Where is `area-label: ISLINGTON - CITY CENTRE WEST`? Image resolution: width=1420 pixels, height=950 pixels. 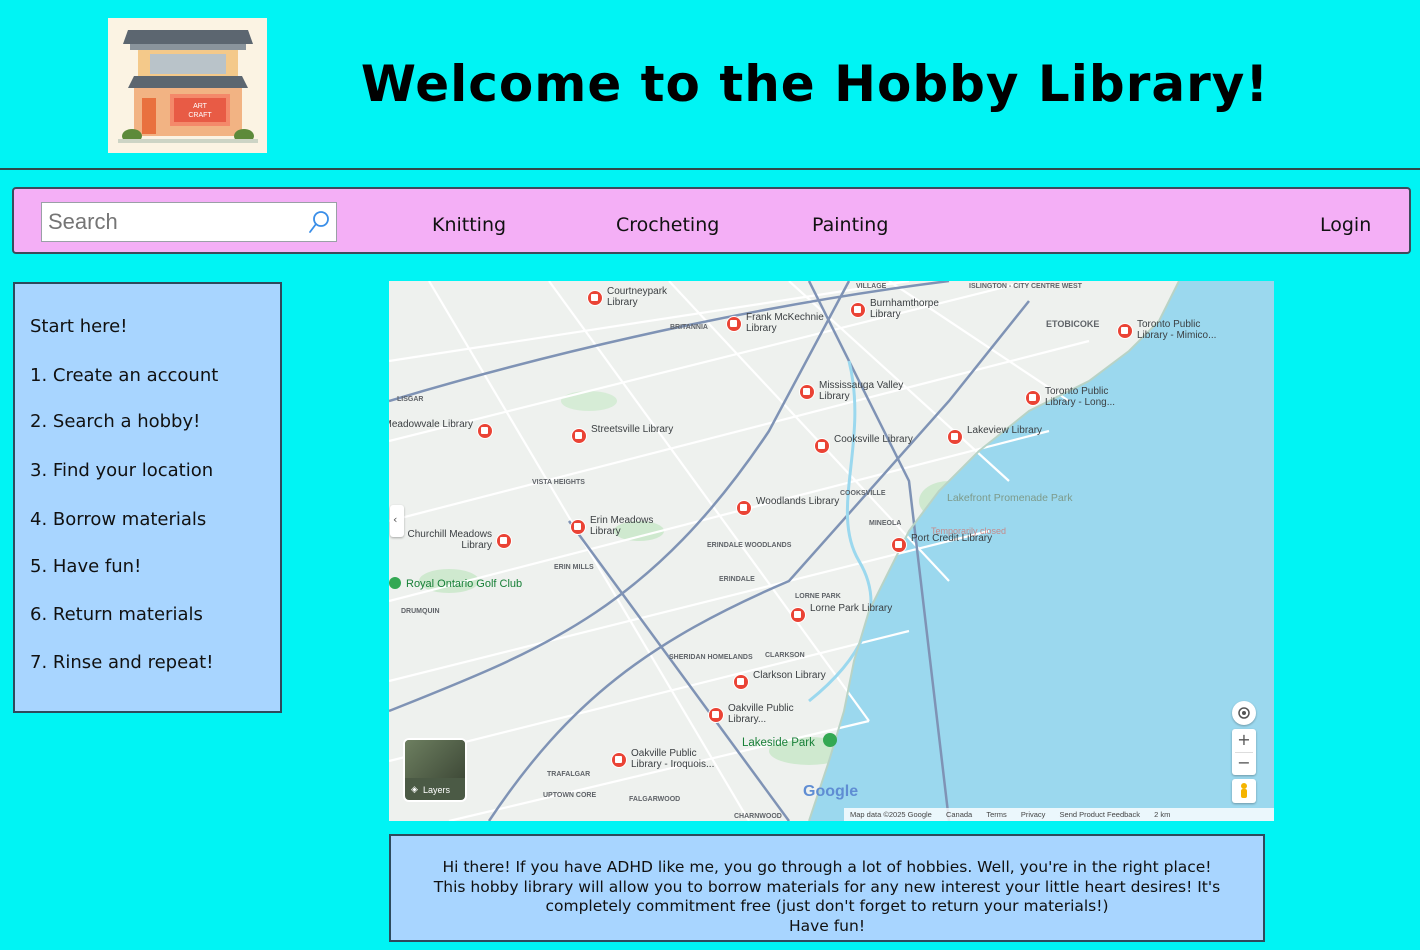 area-label: ISLINGTON - CITY CENTRE WEST is located at coordinates (1026, 286).